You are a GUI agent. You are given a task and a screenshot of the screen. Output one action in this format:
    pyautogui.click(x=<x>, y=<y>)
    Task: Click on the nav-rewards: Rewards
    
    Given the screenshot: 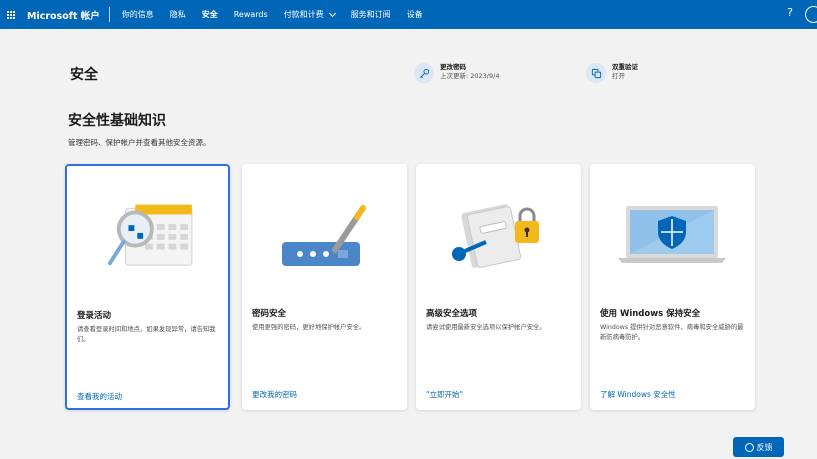 What is the action you would take?
    pyautogui.click(x=251, y=14)
    